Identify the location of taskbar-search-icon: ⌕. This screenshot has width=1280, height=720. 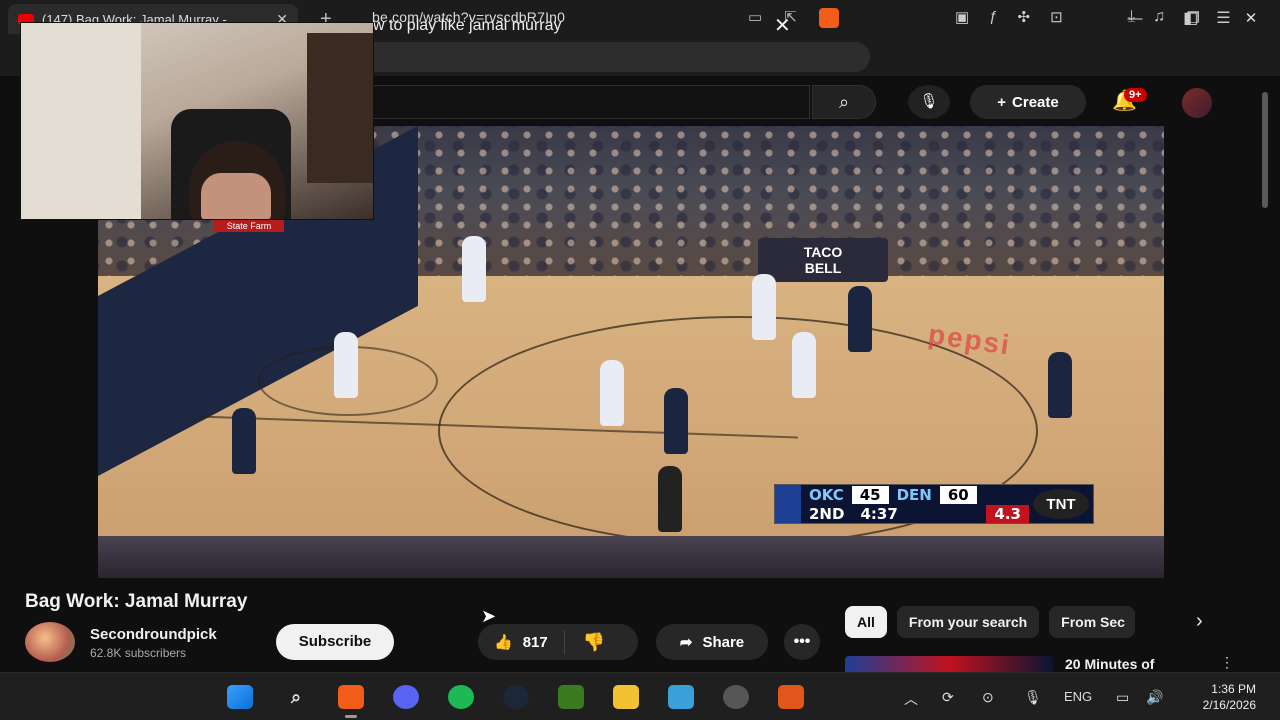
(296, 697).